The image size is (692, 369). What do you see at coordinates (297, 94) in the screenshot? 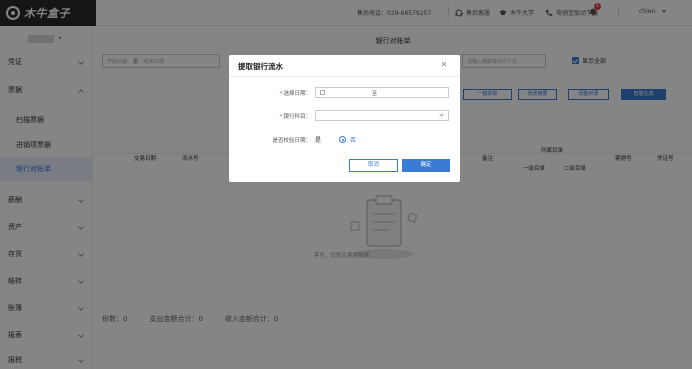
I see `date-label-text: 选择日期：` at bounding box center [297, 94].